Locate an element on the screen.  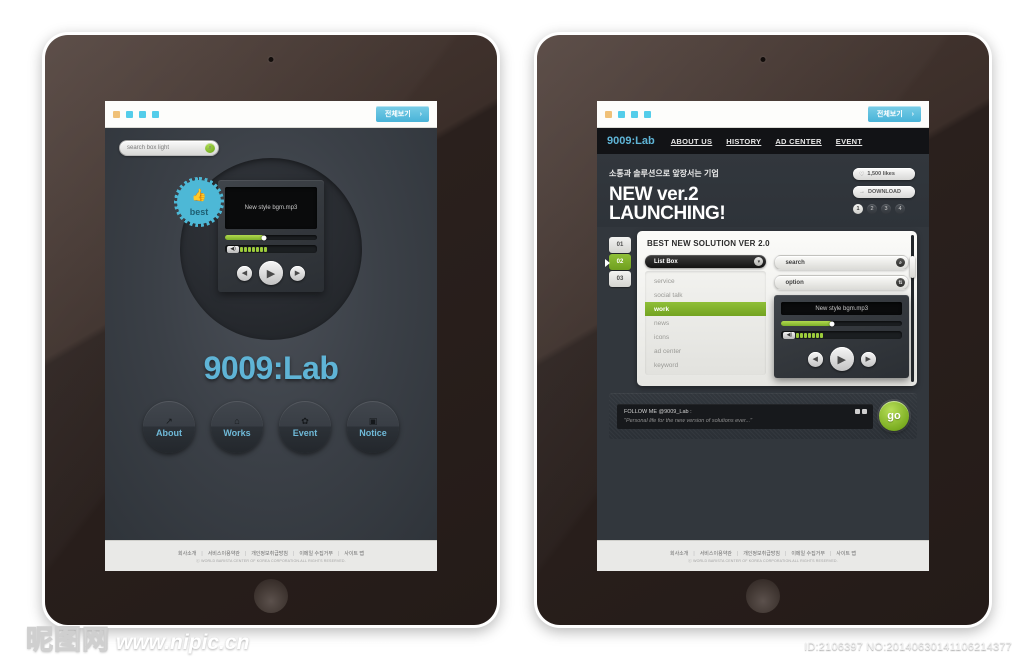
nav-circle-about: ↗ About is located at coordinates (169, 427).